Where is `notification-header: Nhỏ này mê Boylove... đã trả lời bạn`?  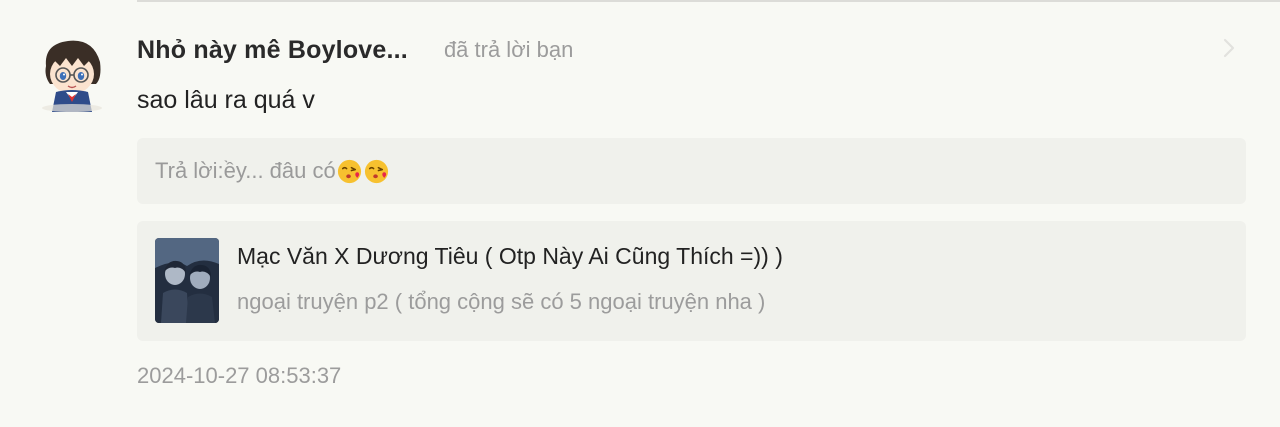
notification-header: Nhỏ này mê Boylove... đã trả lời bạn is located at coordinates (355, 50).